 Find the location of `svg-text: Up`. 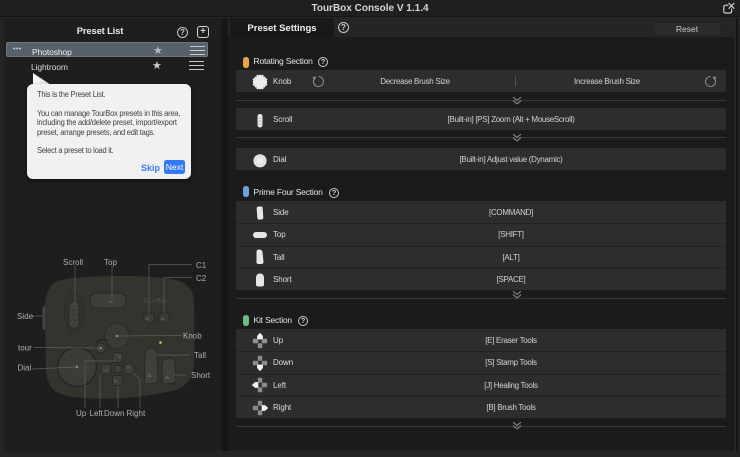

svg-text: Up is located at coordinates (81, 413).